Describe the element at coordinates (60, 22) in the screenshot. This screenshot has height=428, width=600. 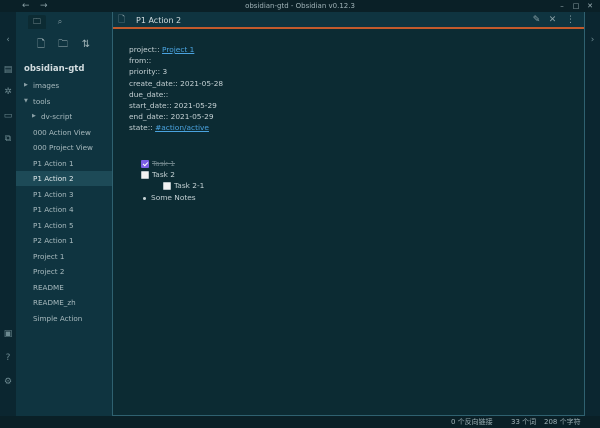
I see `search-tab-icon: ⌕` at that location.